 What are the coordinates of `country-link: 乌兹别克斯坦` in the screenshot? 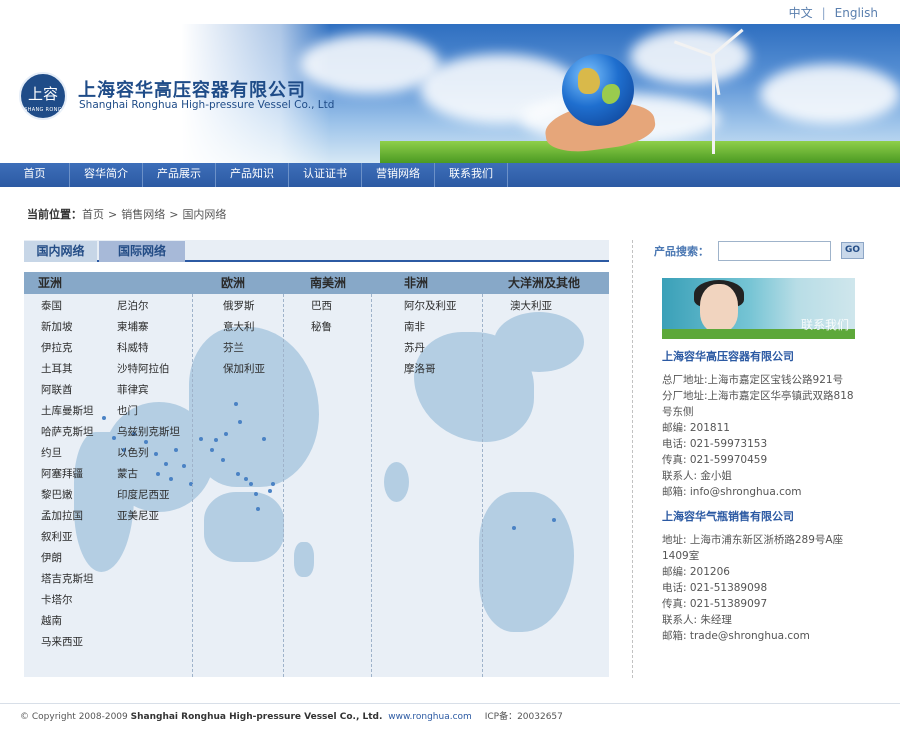 It's located at (148, 431).